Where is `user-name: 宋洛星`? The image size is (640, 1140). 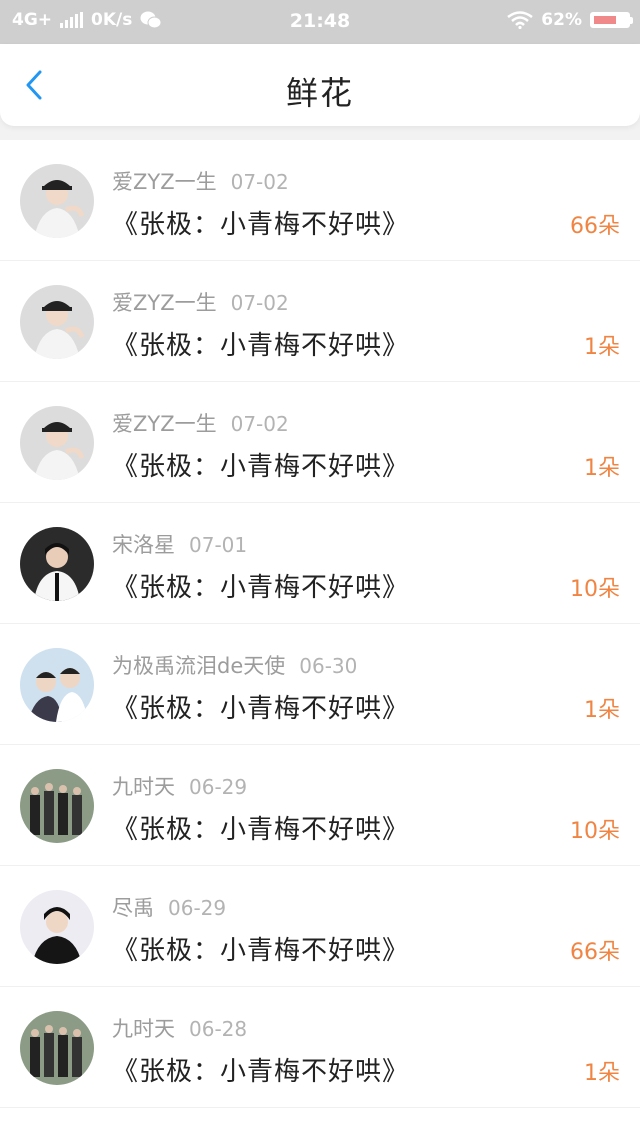
user-name: 宋洛星 is located at coordinates (143, 545).